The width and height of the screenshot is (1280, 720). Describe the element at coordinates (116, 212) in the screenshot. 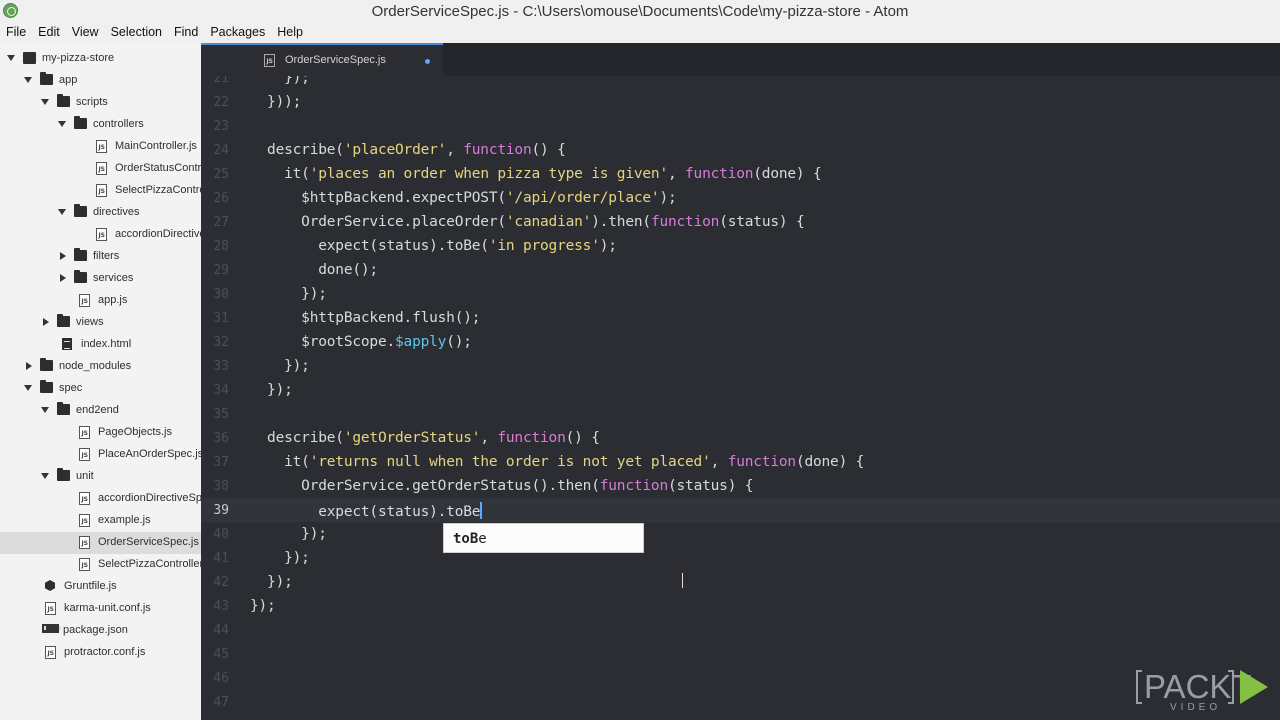

I see `tree-item-label: directives` at that location.